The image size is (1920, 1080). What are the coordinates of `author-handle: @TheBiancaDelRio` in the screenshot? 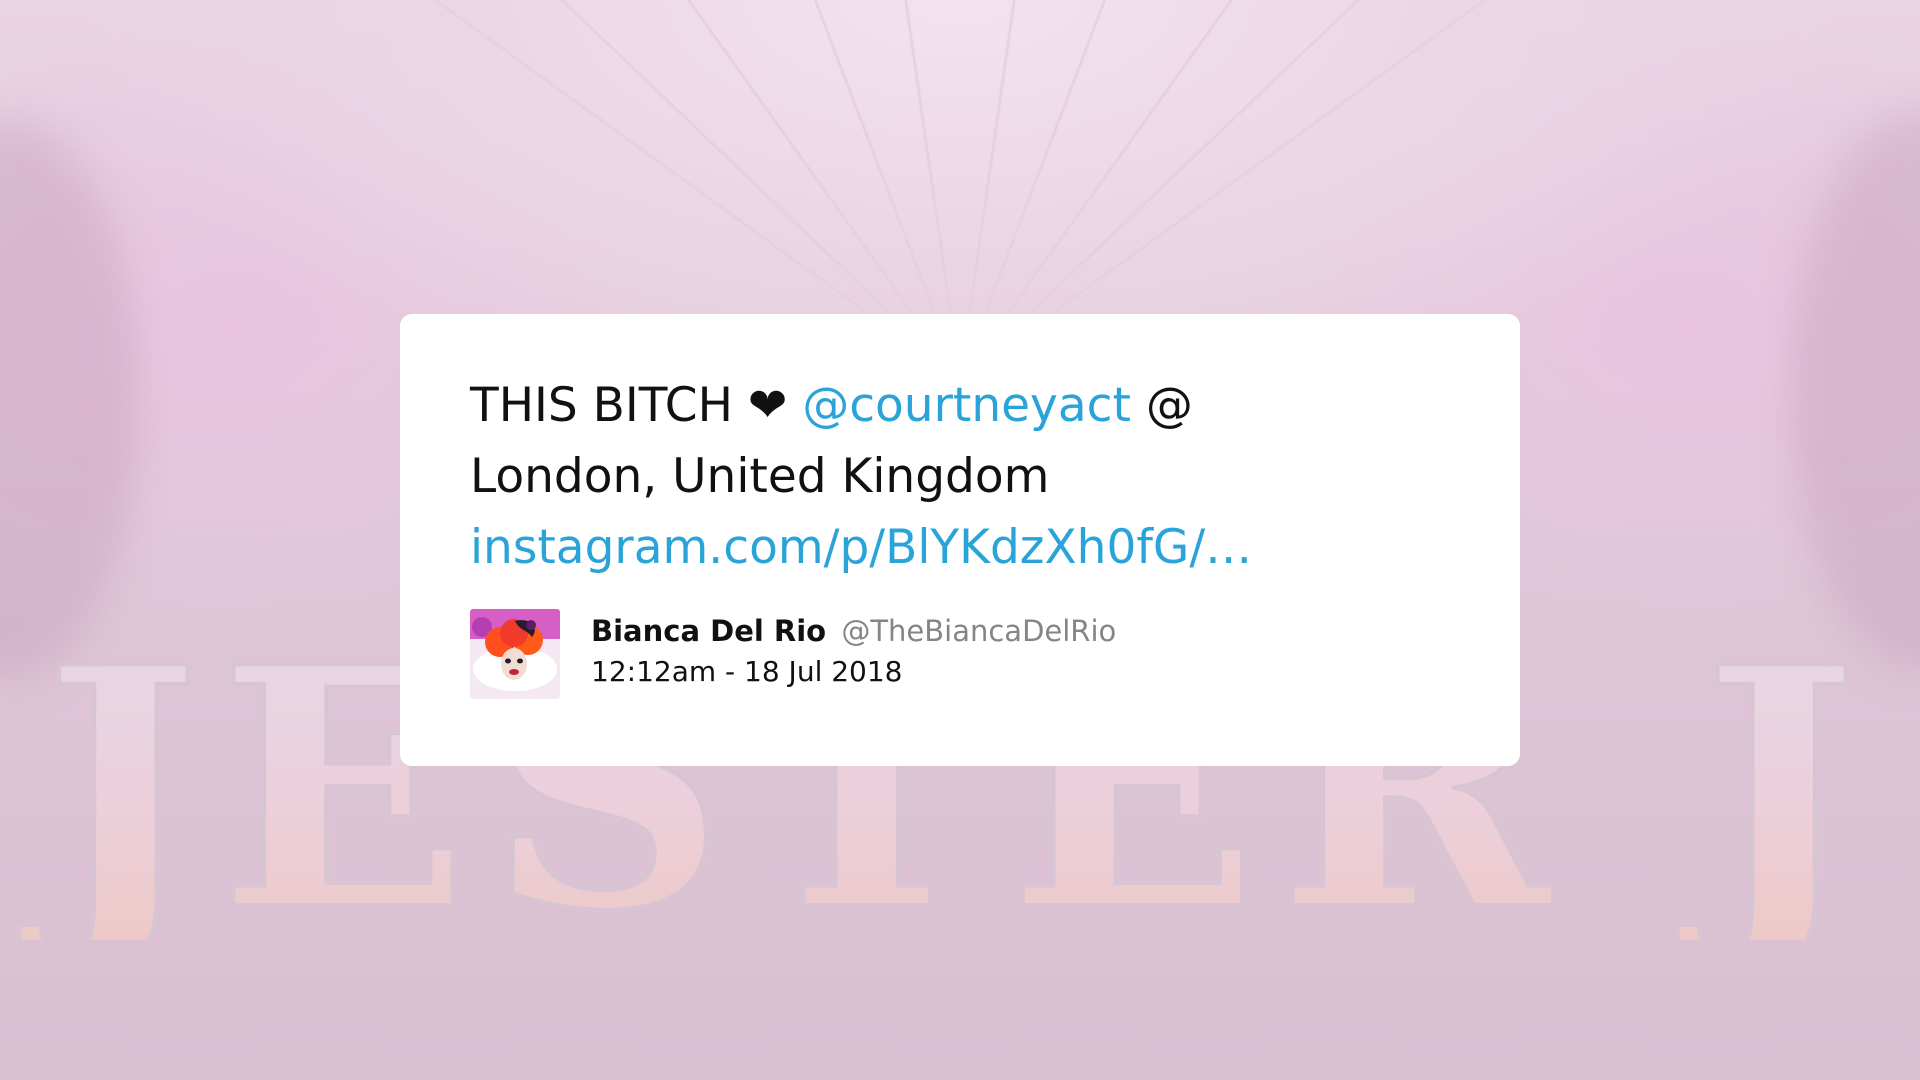 It's located at (978, 631).